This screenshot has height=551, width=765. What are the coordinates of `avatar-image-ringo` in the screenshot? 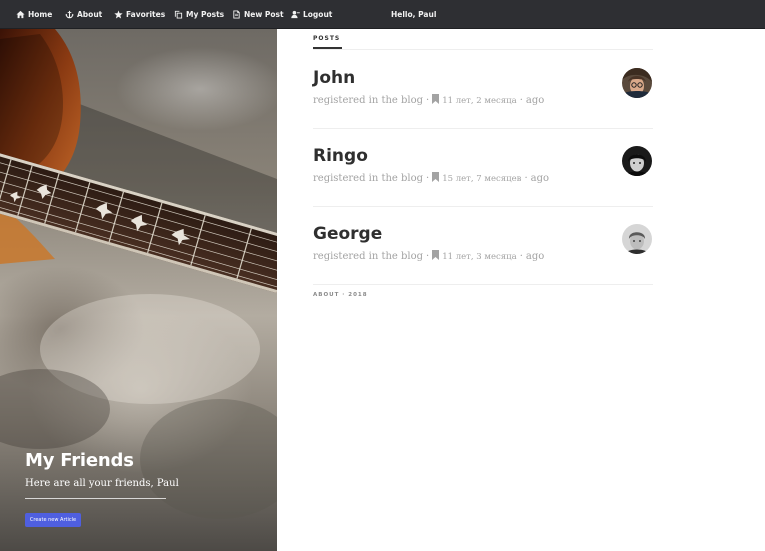 It's located at (637, 161).